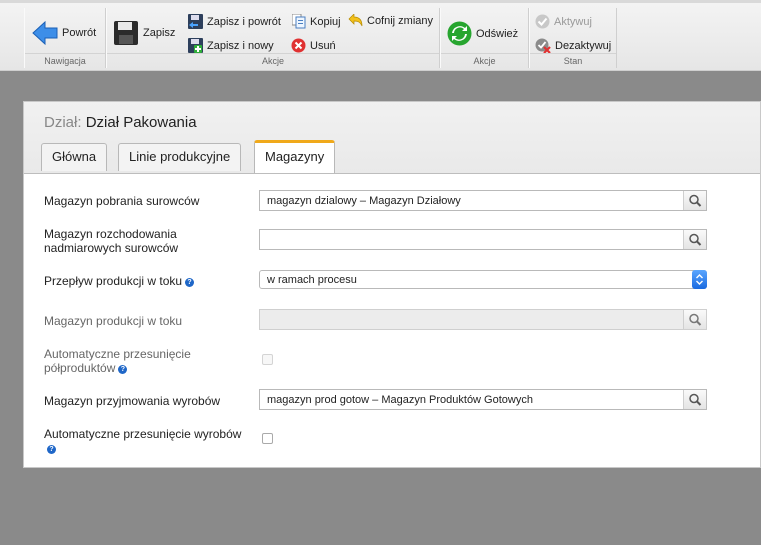 This screenshot has width=761, height=545. I want to click on production-flow-value: w ramach procesu, so click(312, 280).